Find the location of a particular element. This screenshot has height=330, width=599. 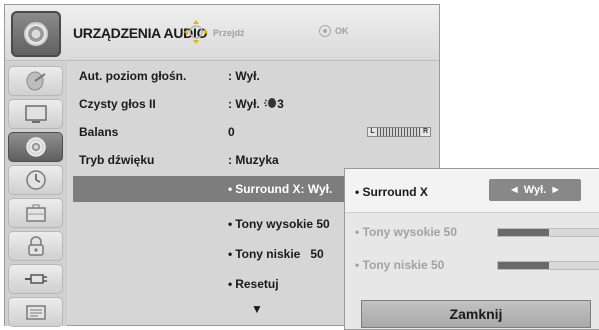

balance-right-label: R is located at coordinates (425, 132).